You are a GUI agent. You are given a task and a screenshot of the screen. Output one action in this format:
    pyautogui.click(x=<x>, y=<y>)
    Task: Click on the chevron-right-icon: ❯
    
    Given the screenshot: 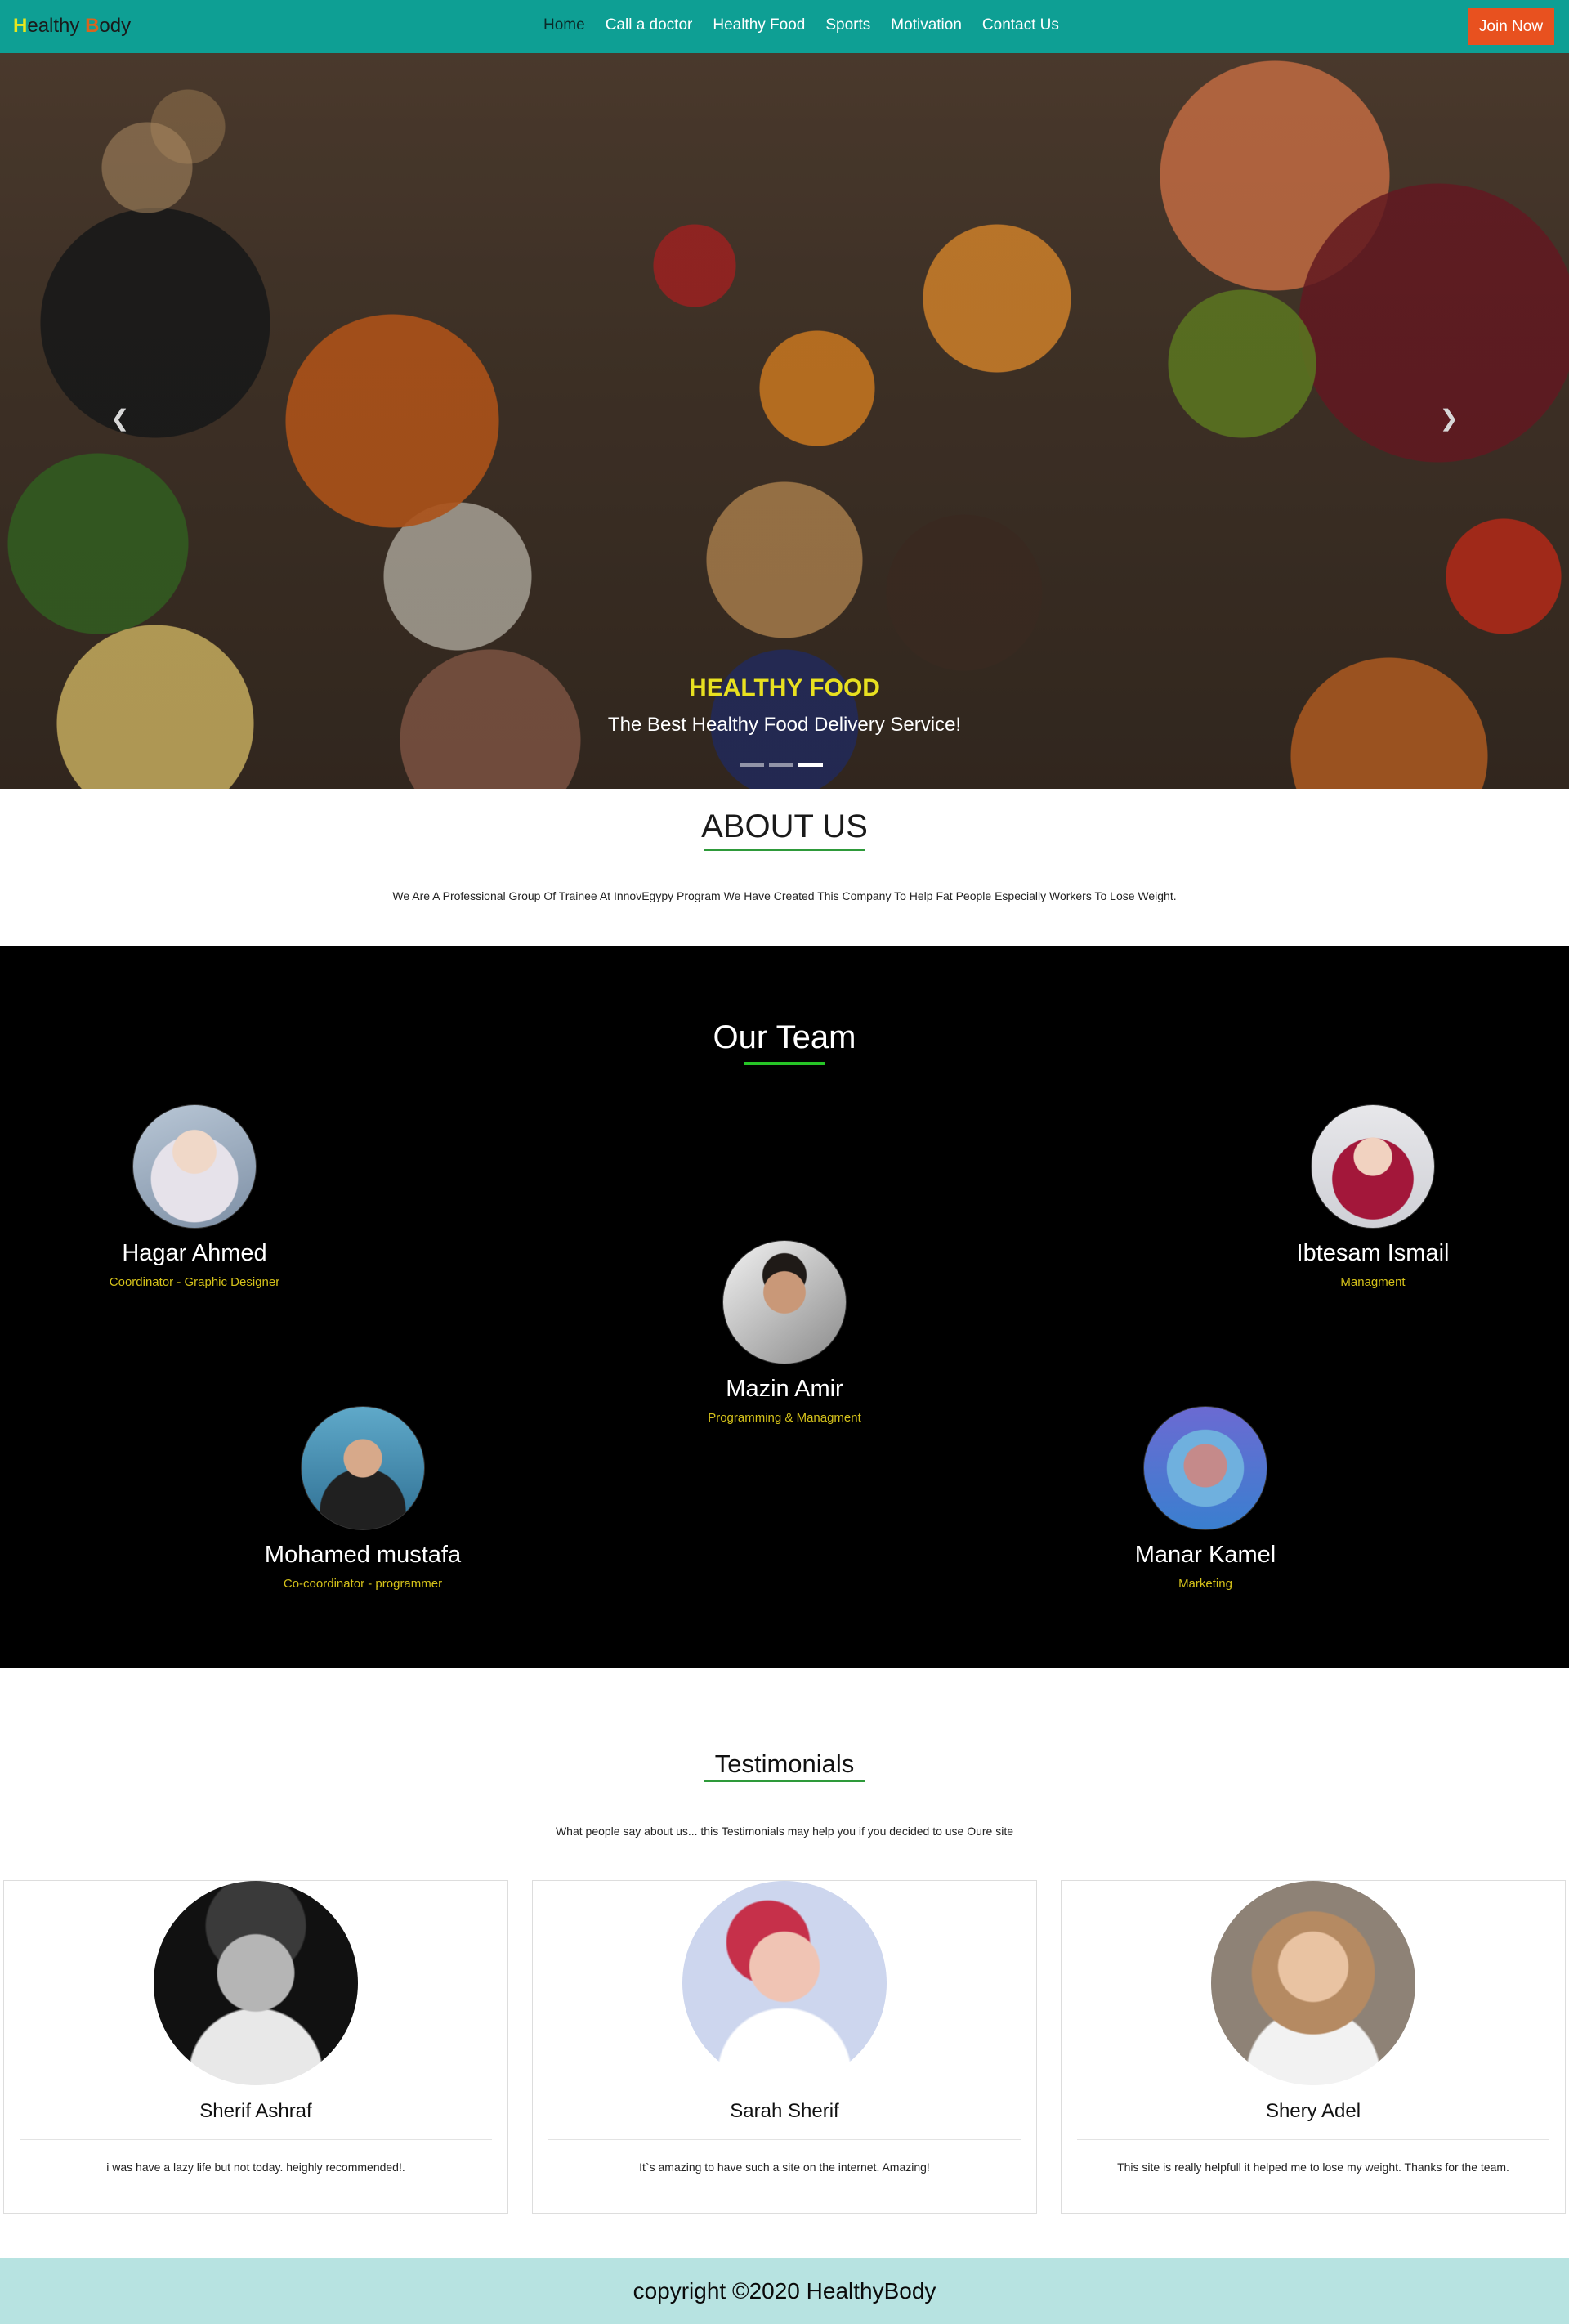 What is the action you would take?
    pyautogui.click(x=1449, y=418)
    